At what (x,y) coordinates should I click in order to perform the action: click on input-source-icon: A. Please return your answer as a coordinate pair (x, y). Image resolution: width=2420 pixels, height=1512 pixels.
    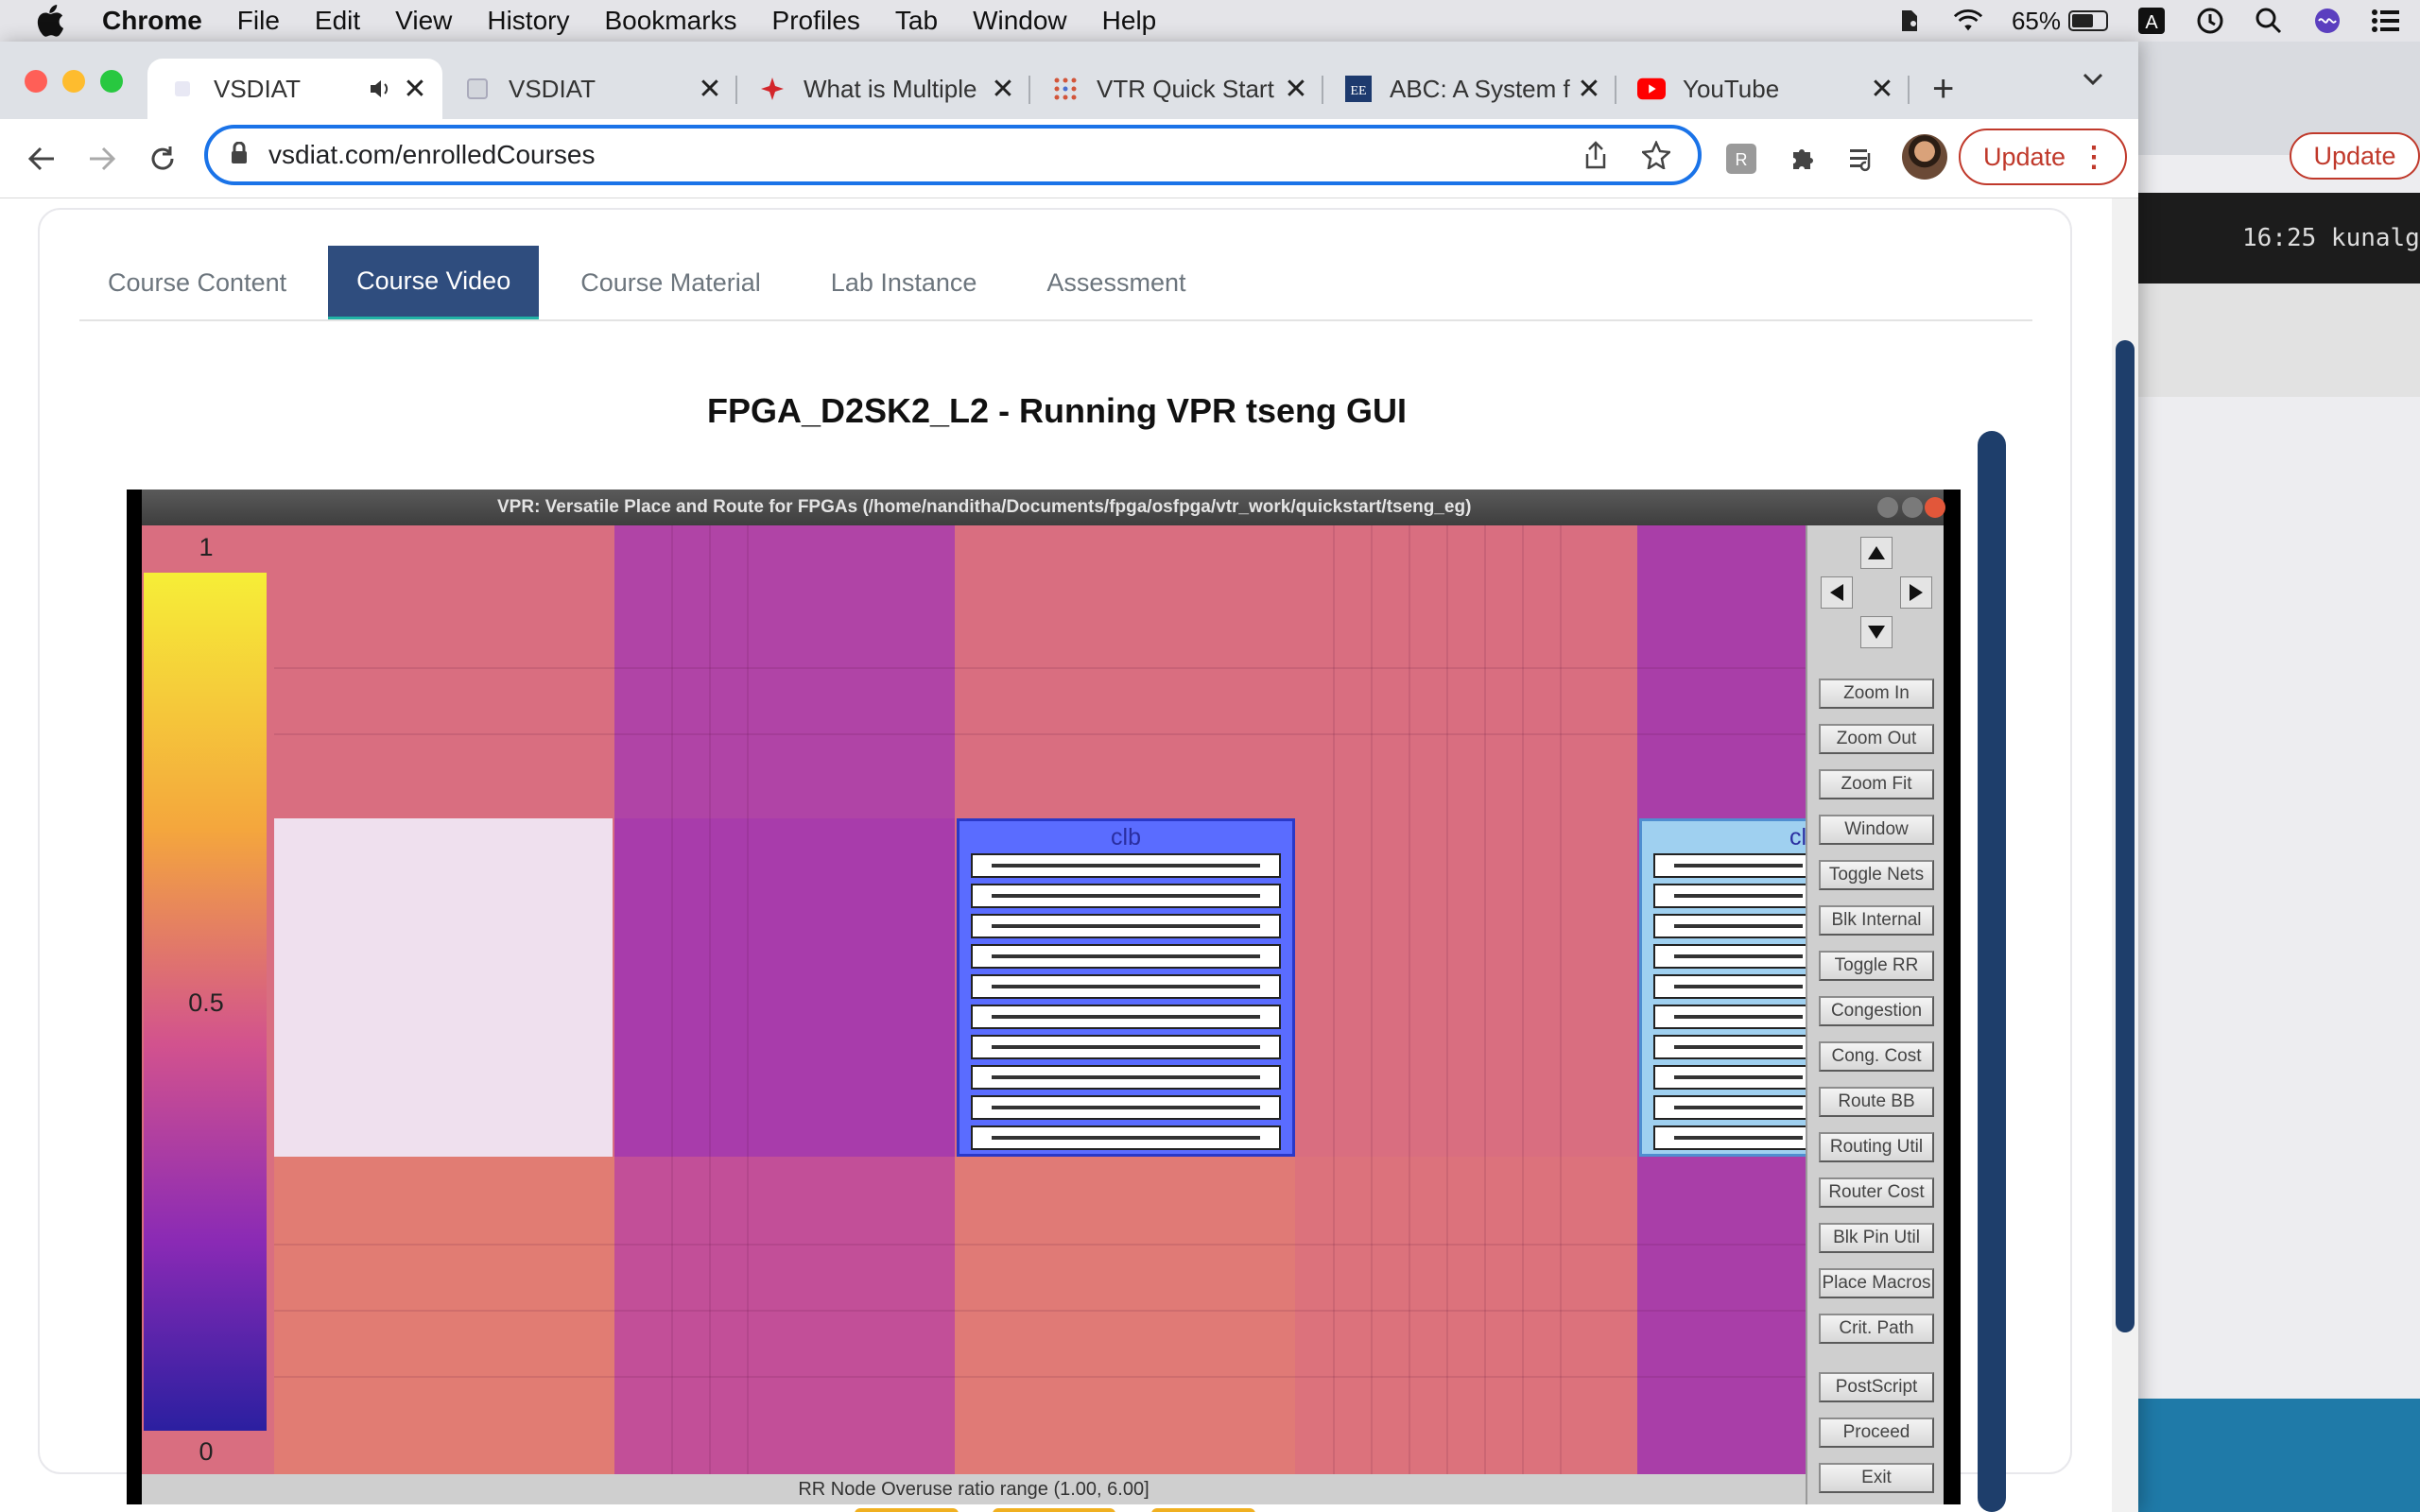
    Looking at the image, I should click on (2152, 21).